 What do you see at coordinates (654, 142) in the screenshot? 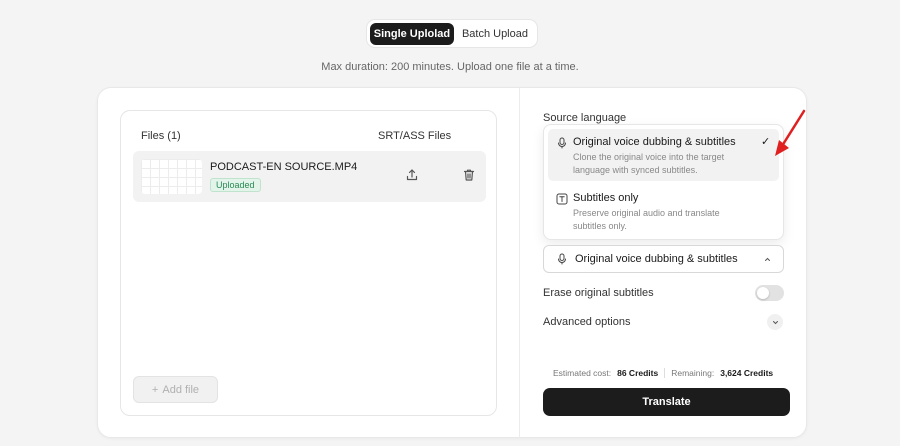
I see `option-title: Original voice dubbing & subtitles` at bounding box center [654, 142].